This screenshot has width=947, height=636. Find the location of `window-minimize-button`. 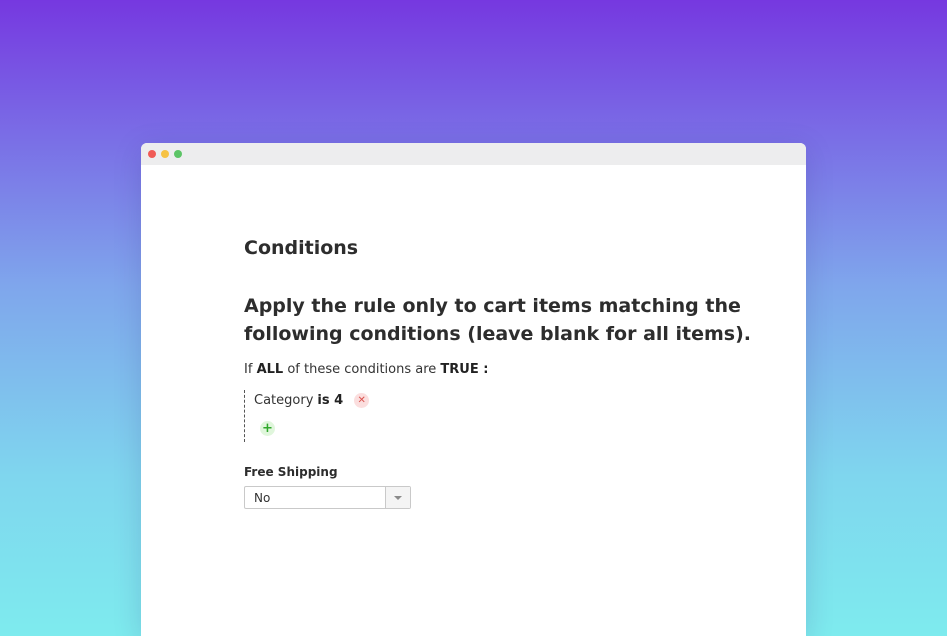

window-minimize-button is located at coordinates (165, 154).